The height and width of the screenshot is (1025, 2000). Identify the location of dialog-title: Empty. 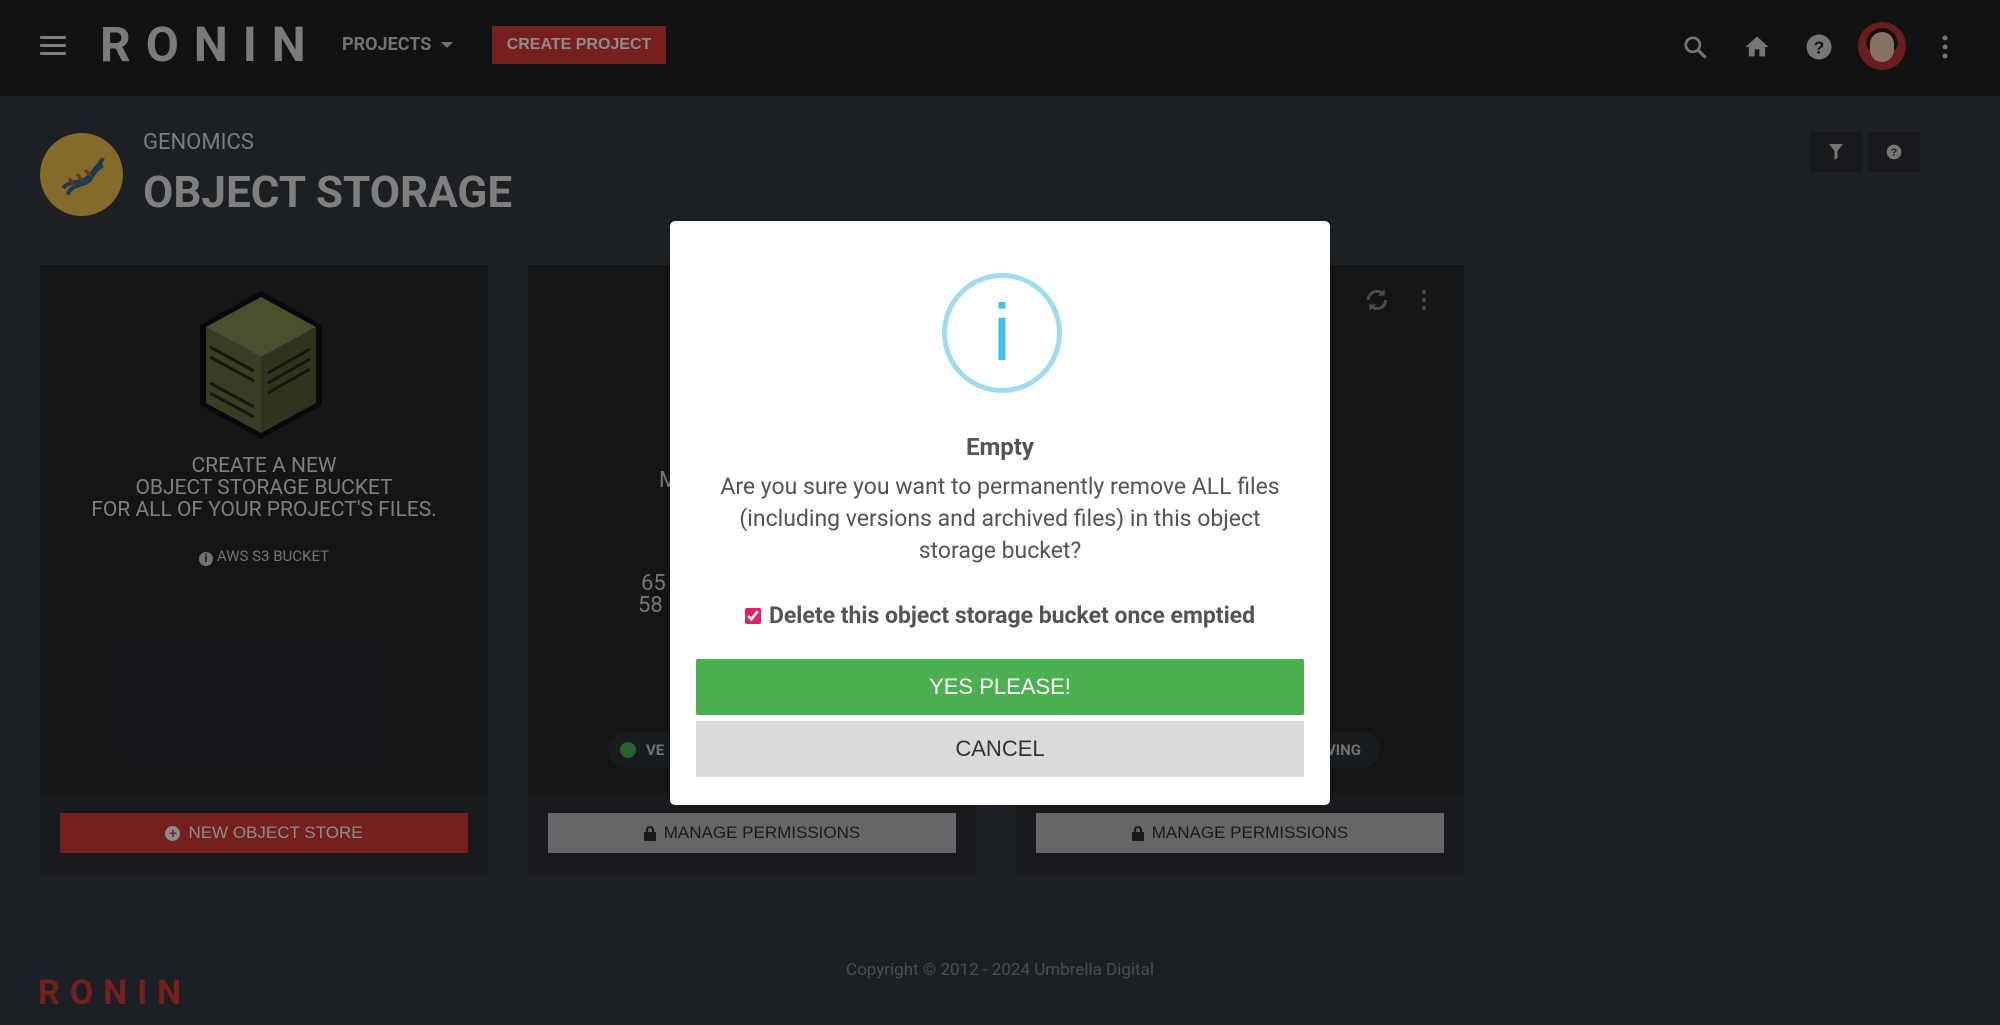
(1000, 447).